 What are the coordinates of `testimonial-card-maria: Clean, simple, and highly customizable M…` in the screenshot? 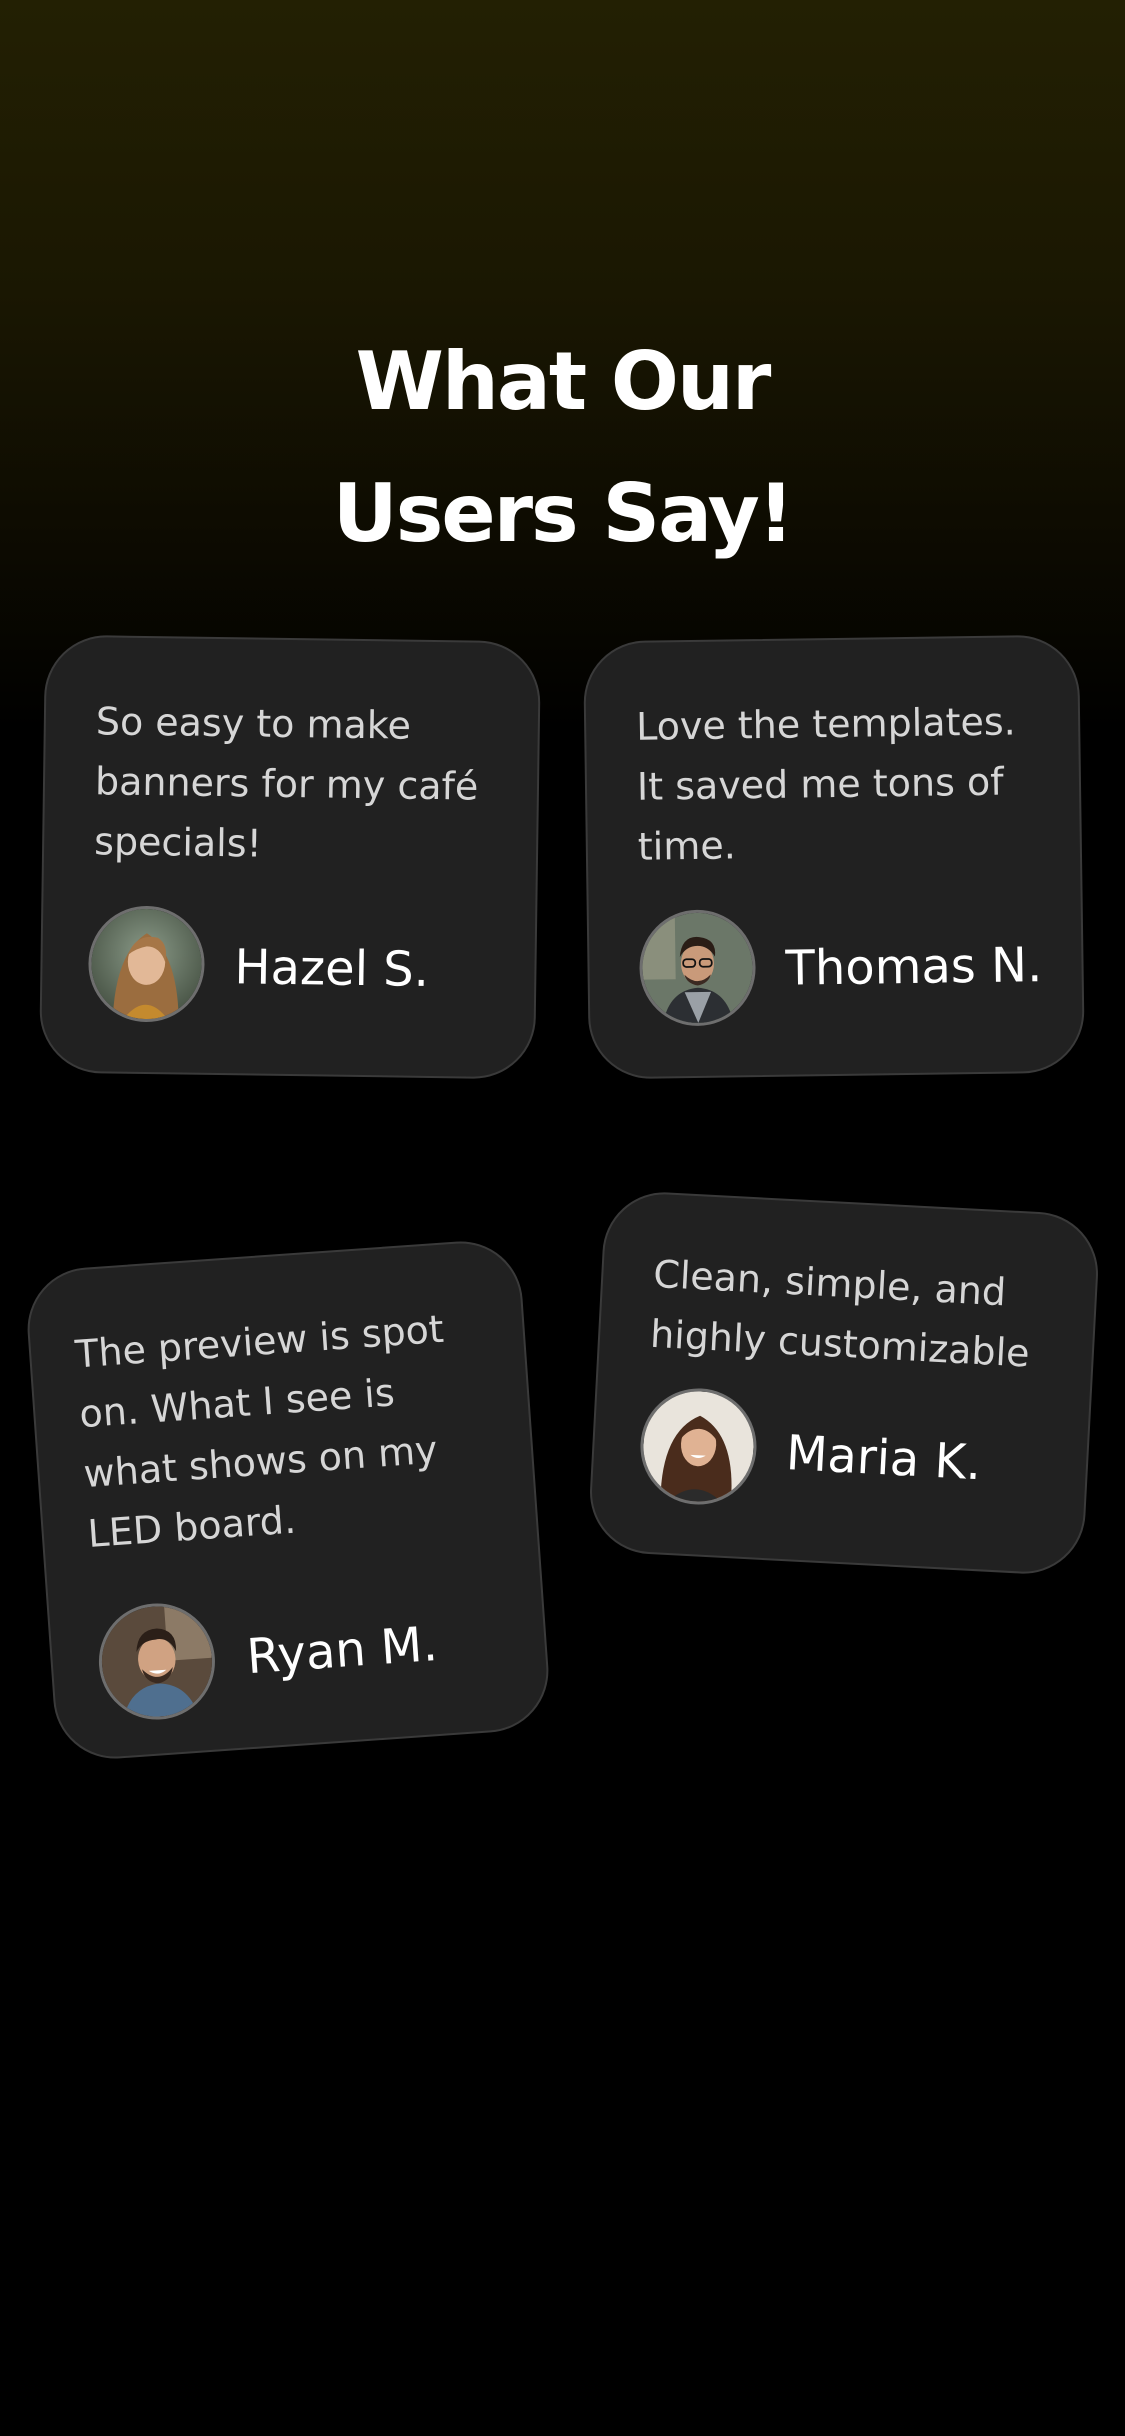 It's located at (844, 1383).